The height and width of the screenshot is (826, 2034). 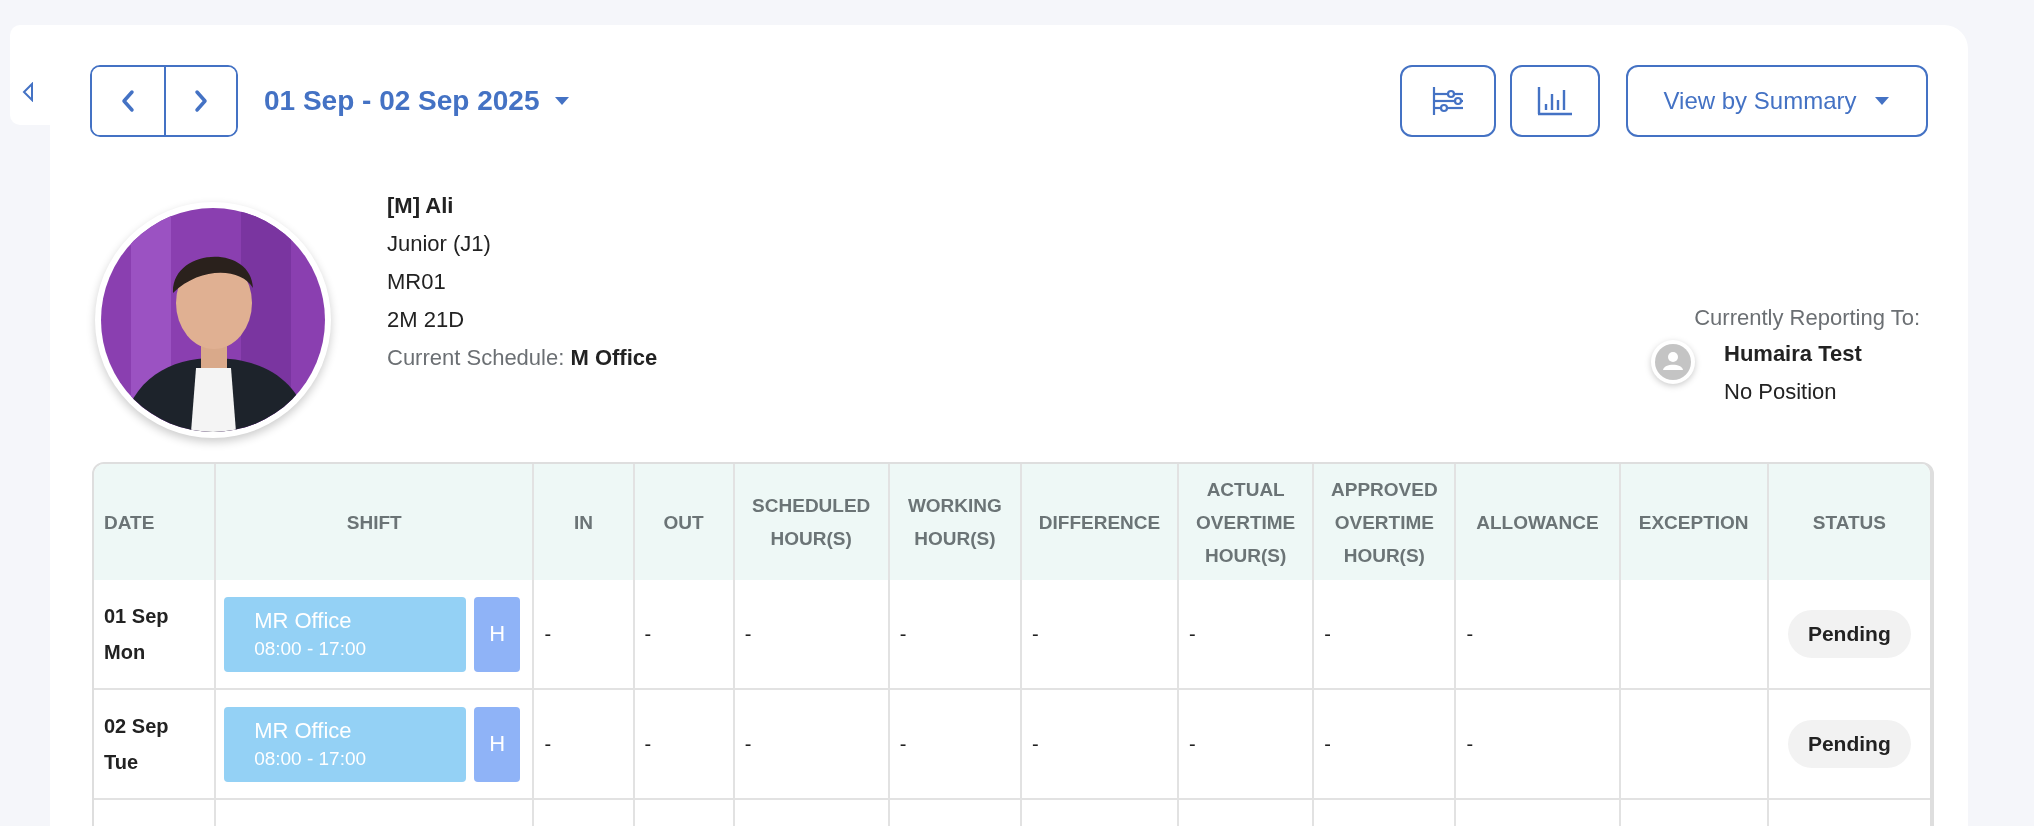 I want to click on column-header: OUT, so click(x=683, y=522).